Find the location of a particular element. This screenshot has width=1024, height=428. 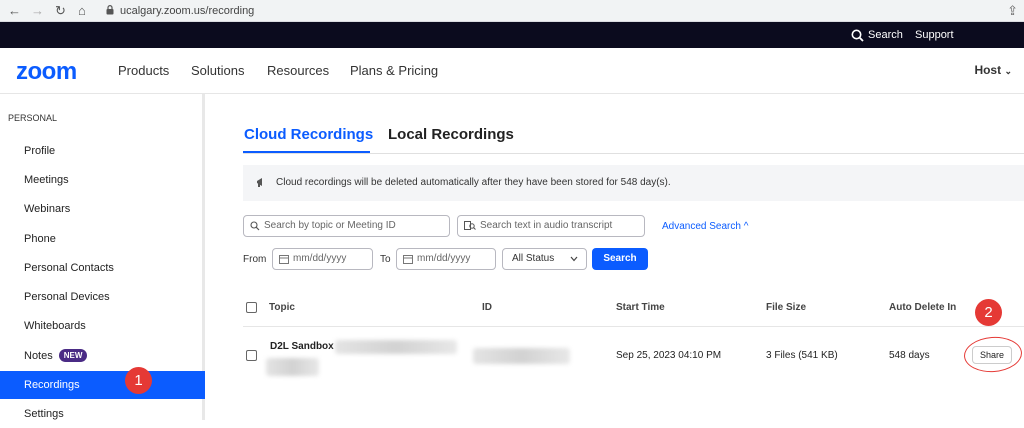

column-header-start-time: Start Time is located at coordinates (640, 307).